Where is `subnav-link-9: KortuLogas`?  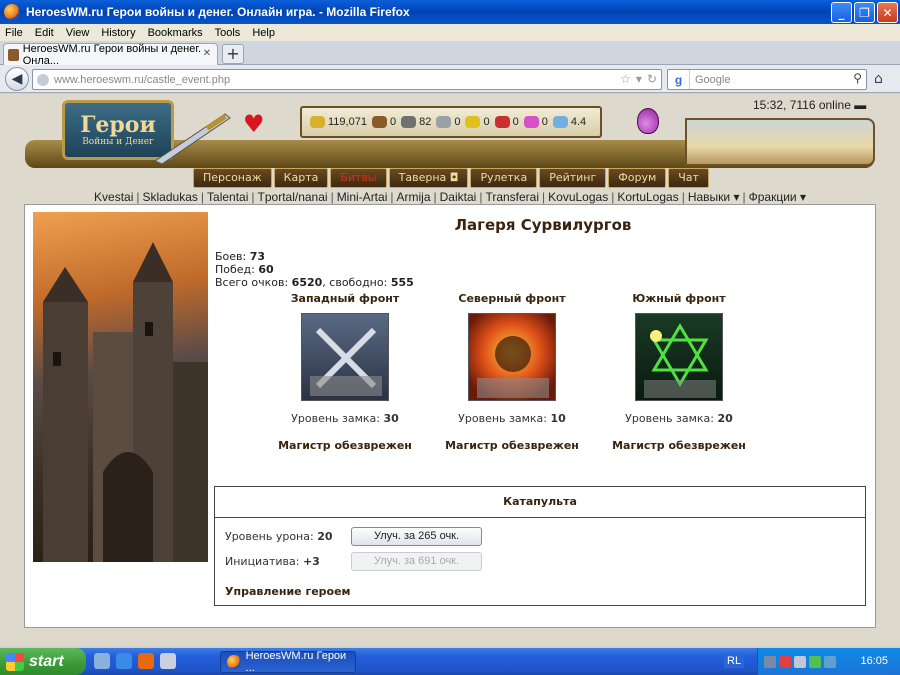 subnav-link-9: KortuLogas is located at coordinates (647, 197).